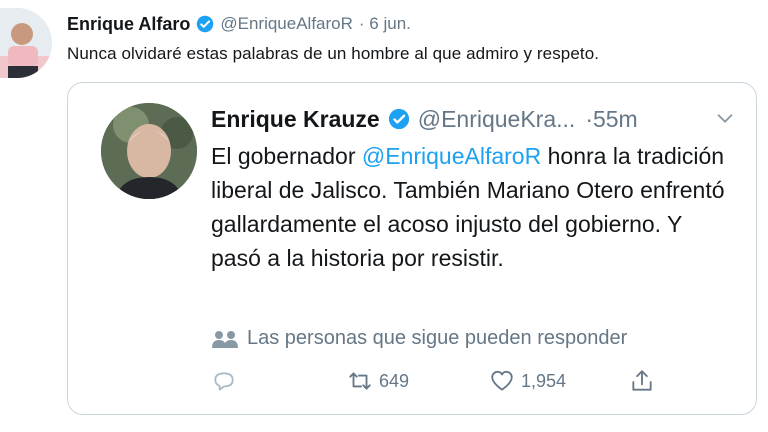 The image size is (768, 432). What do you see at coordinates (26, 43) in the screenshot?
I see `outer-avatar` at bounding box center [26, 43].